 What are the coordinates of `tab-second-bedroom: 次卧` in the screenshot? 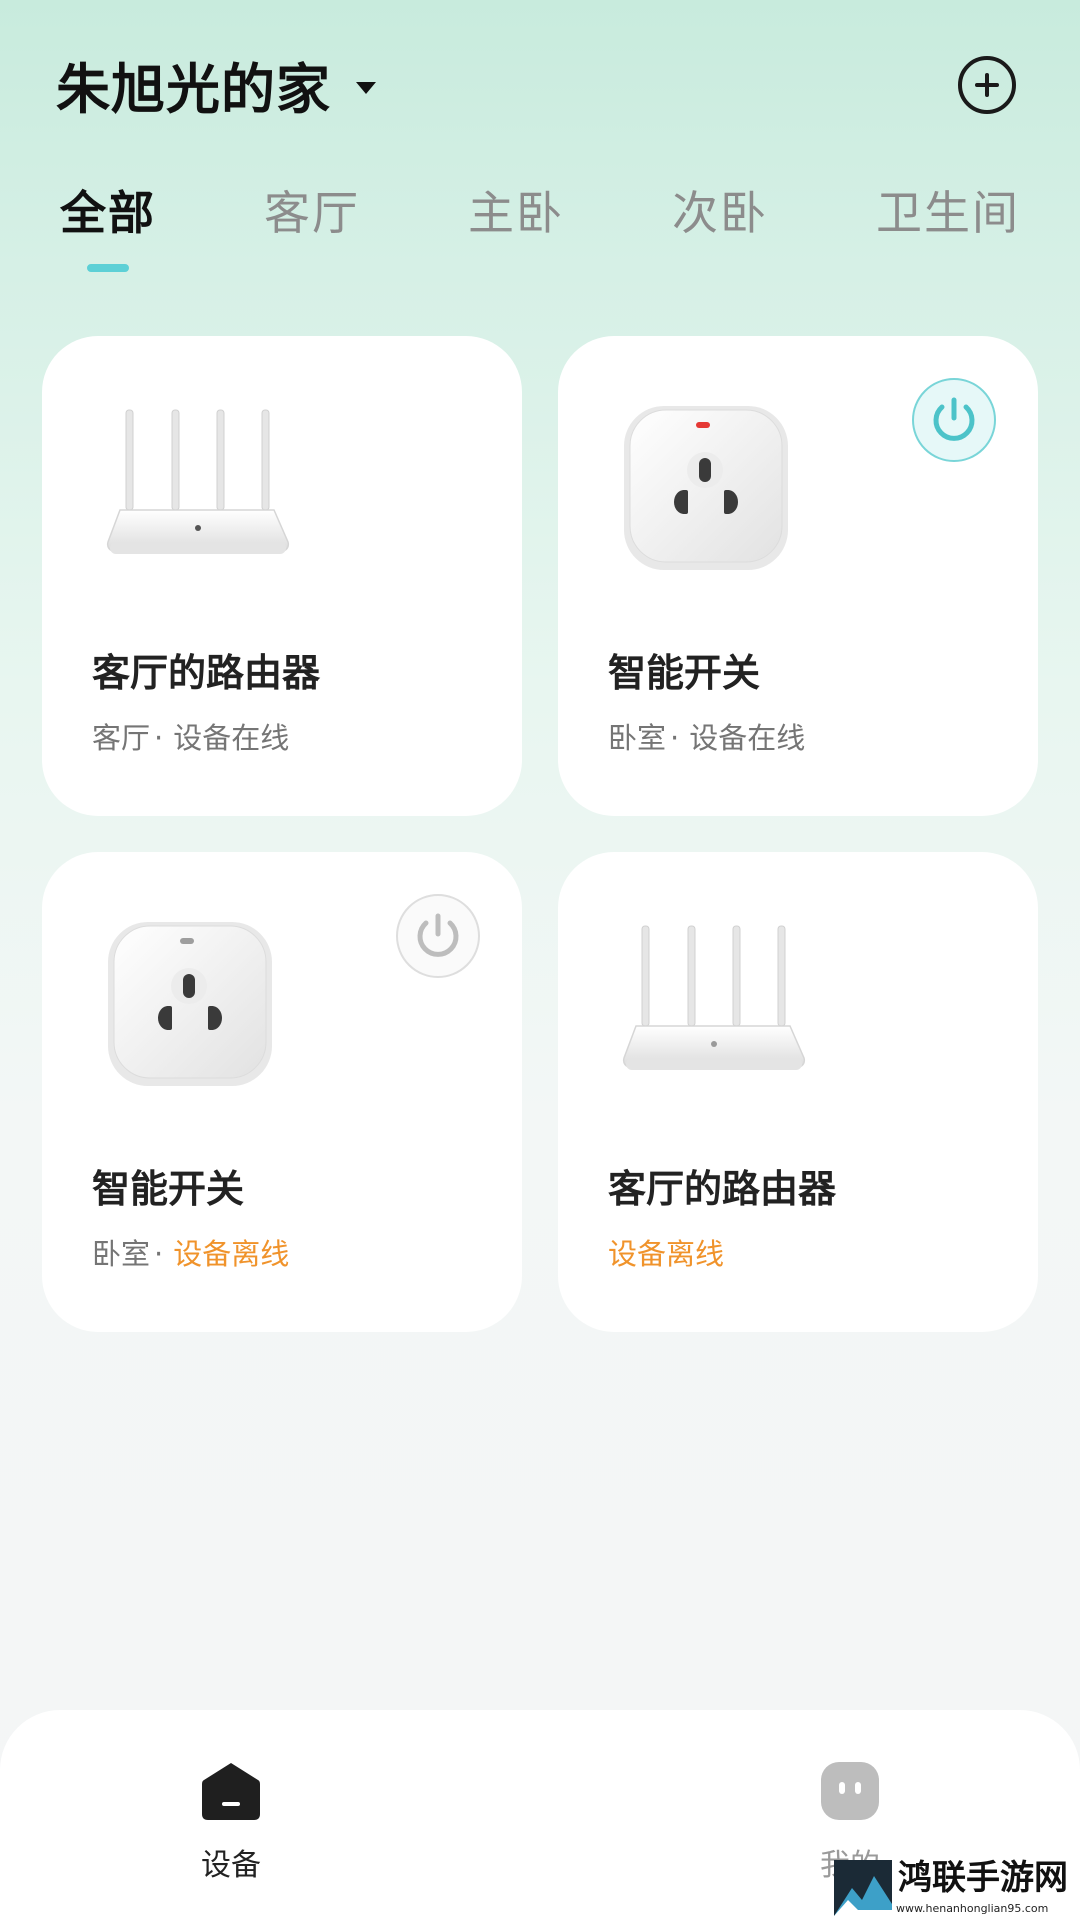 It's located at (720, 213).